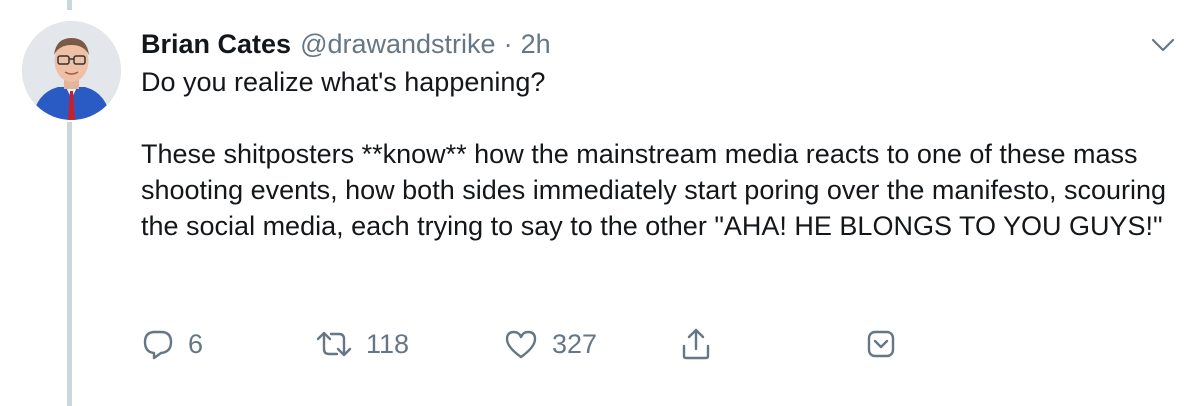  Describe the element at coordinates (362, 344) in the screenshot. I see `retweet-button: 118` at that location.